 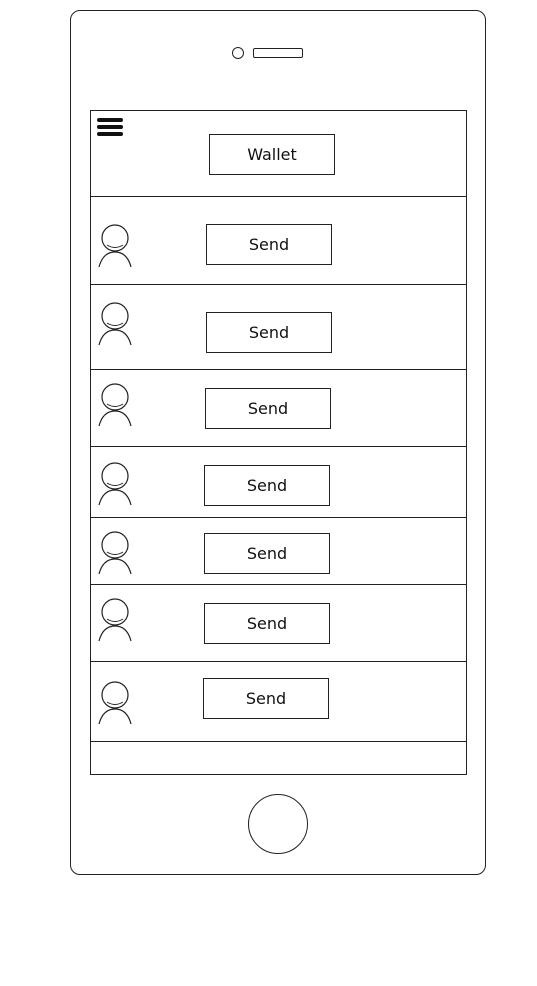 What do you see at coordinates (278, 758) in the screenshot?
I see `bottom-bar` at bounding box center [278, 758].